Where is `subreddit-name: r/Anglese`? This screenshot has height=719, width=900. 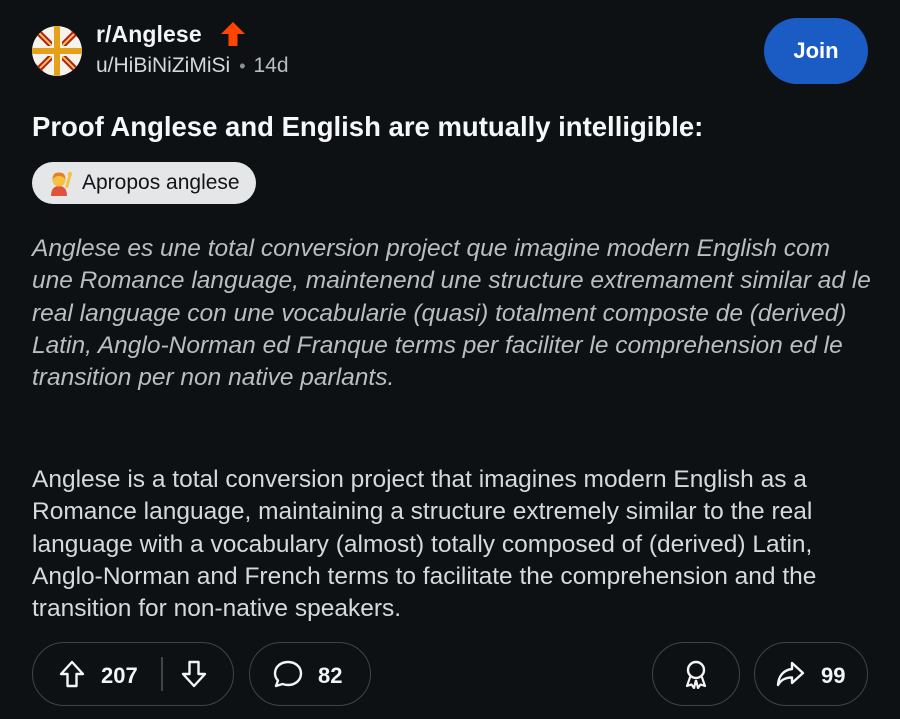
subreddit-name: r/Anglese is located at coordinates (149, 34).